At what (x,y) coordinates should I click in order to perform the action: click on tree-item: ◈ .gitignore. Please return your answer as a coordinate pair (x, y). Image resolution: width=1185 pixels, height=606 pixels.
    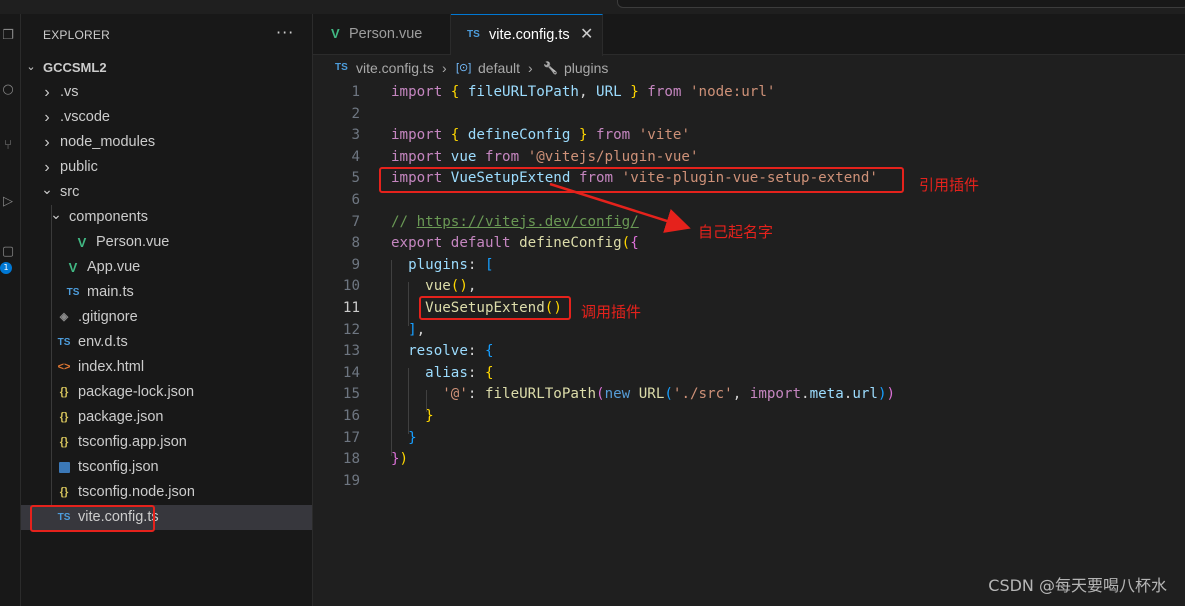
    Looking at the image, I should click on (166, 317).